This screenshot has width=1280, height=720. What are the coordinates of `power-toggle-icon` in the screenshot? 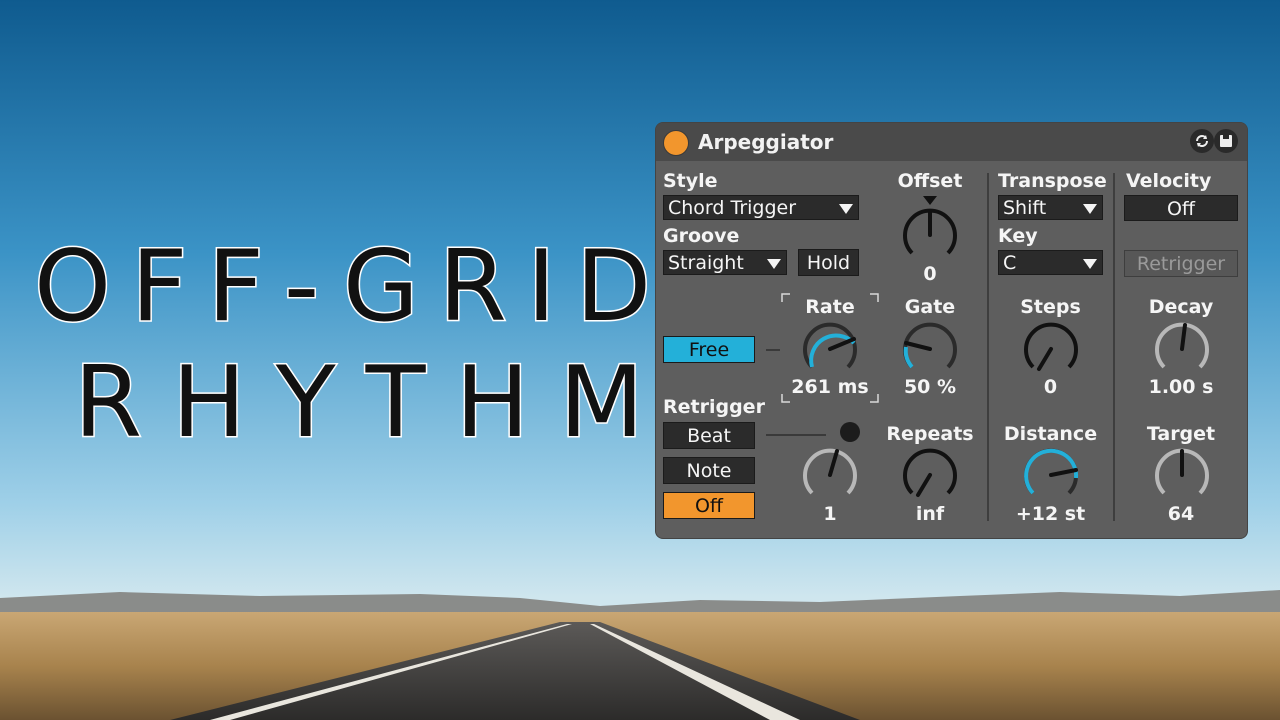 It's located at (676, 143).